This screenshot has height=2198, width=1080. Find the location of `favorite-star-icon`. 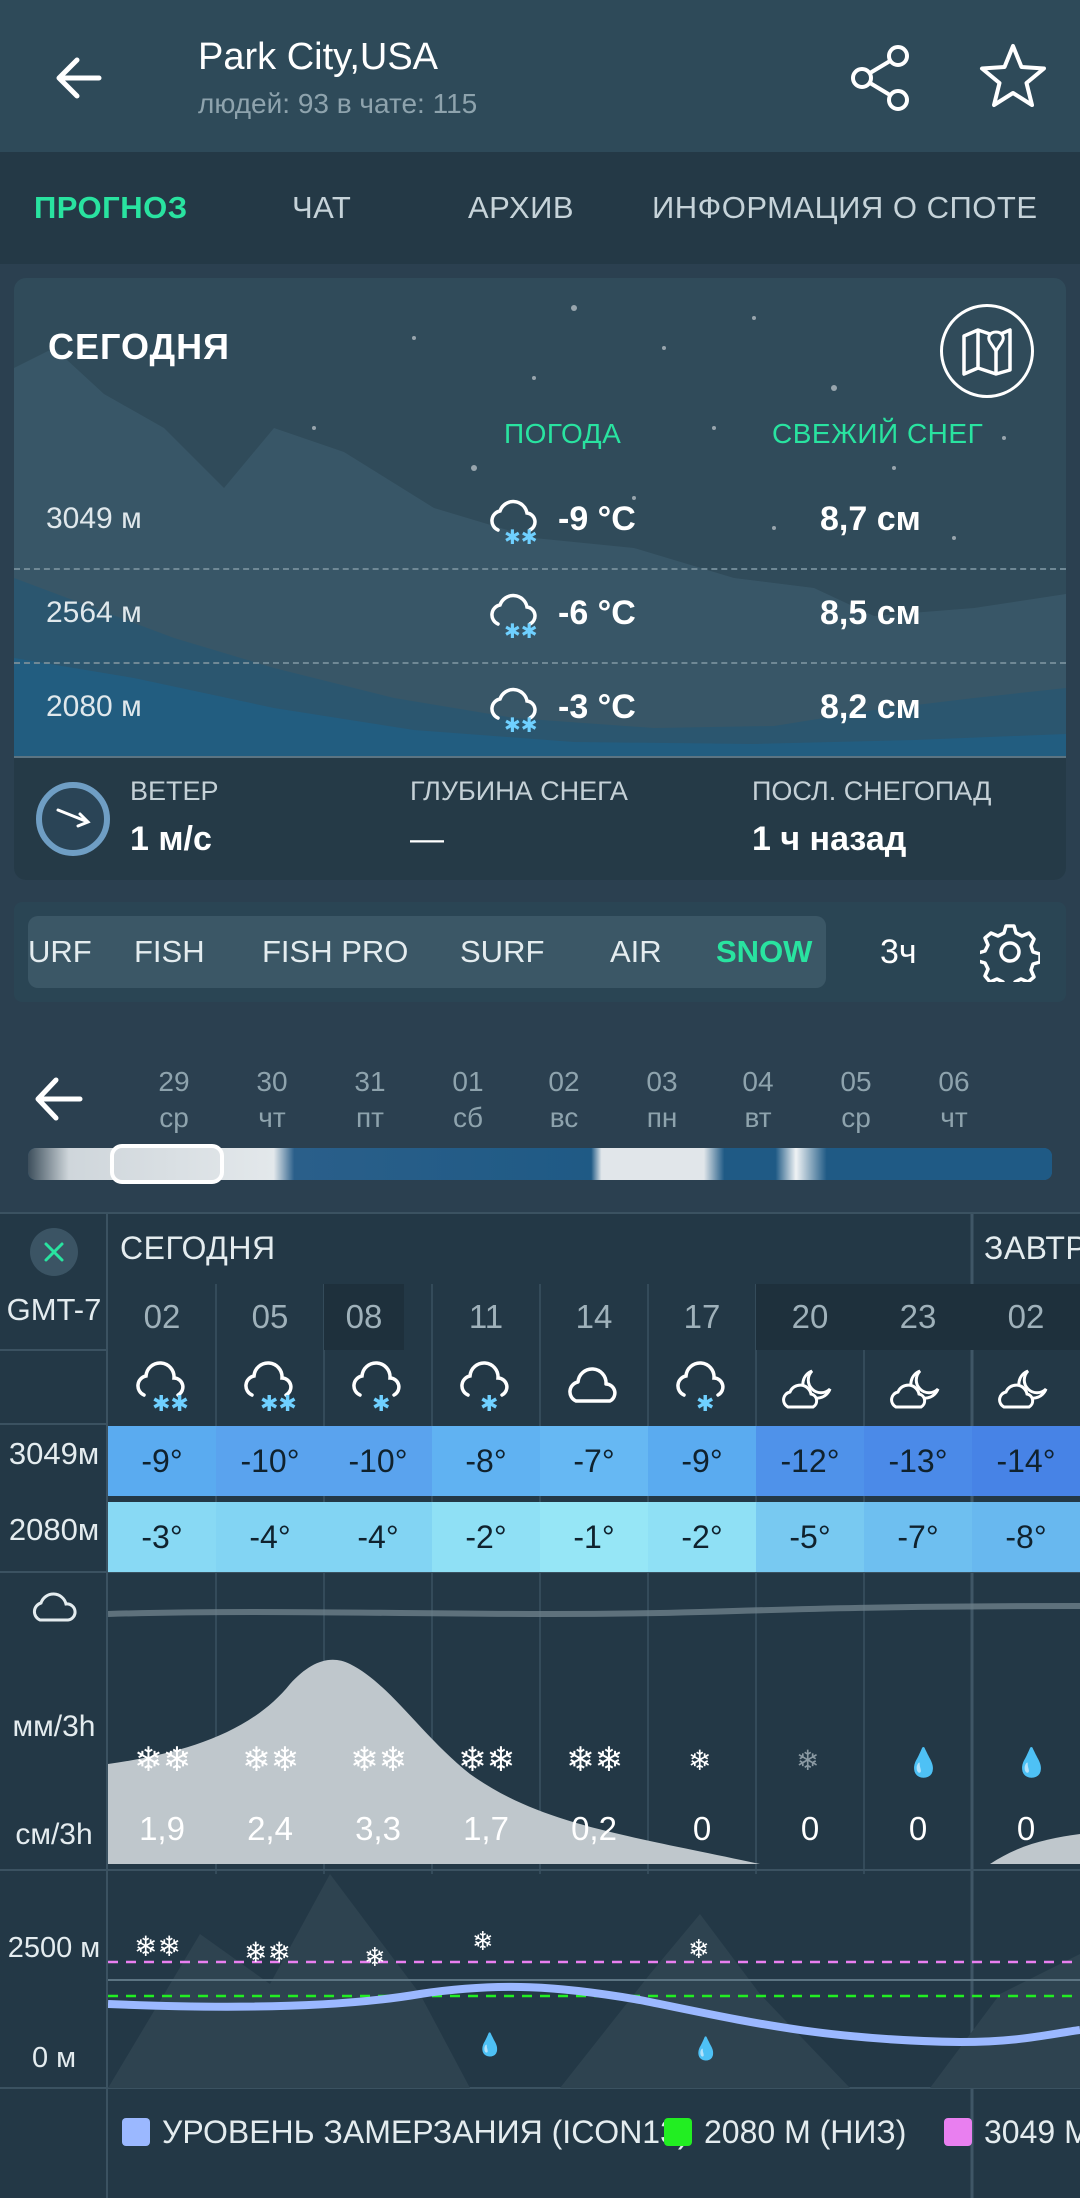

favorite-star-icon is located at coordinates (1013, 77).